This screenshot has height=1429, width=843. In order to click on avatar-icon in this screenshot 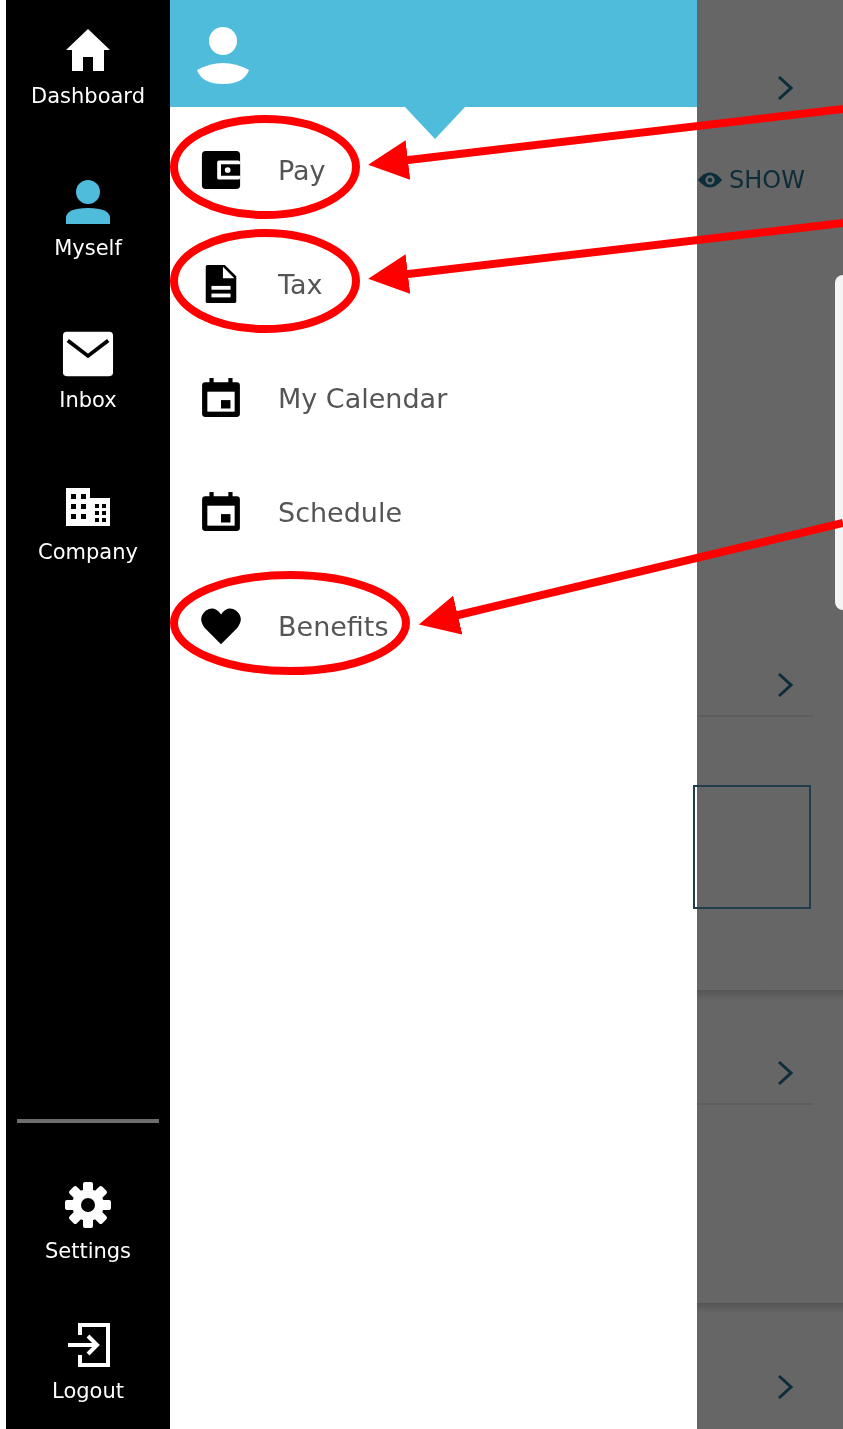, I will do `click(223, 55)`.